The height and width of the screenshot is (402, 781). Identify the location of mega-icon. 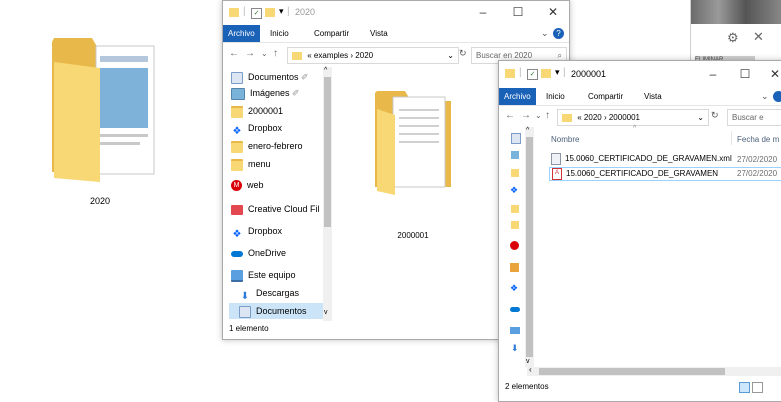
(514, 245).